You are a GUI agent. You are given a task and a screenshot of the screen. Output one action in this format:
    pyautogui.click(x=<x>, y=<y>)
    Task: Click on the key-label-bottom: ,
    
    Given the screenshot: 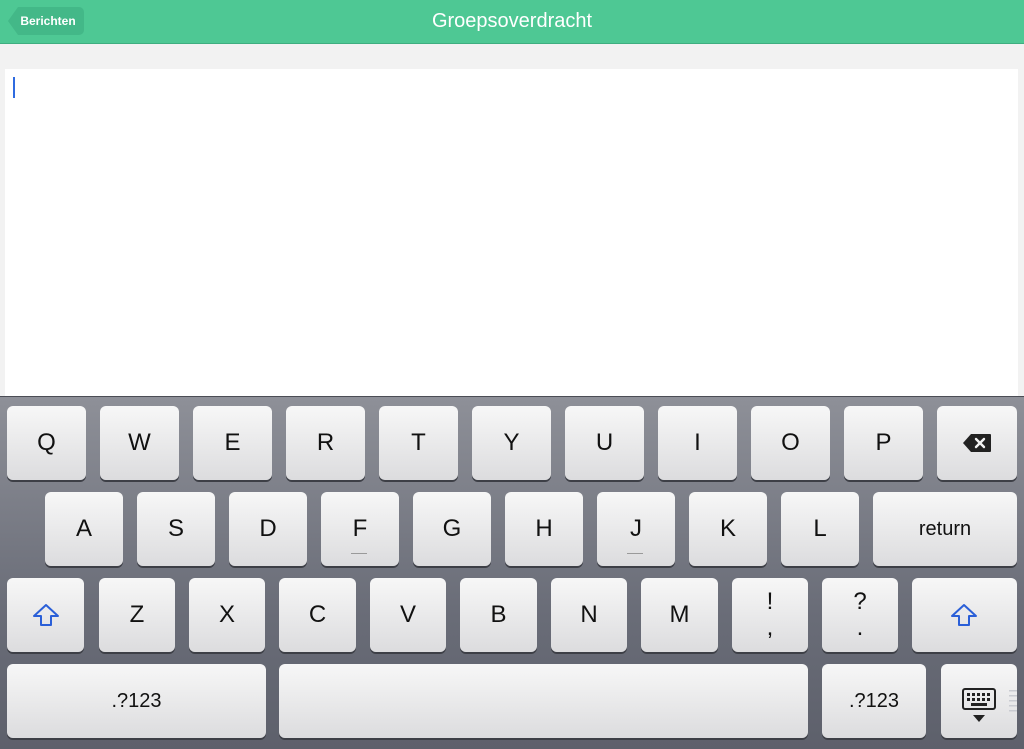 What is the action you would take?
    pyautogui.click(x=770, y=627)
    